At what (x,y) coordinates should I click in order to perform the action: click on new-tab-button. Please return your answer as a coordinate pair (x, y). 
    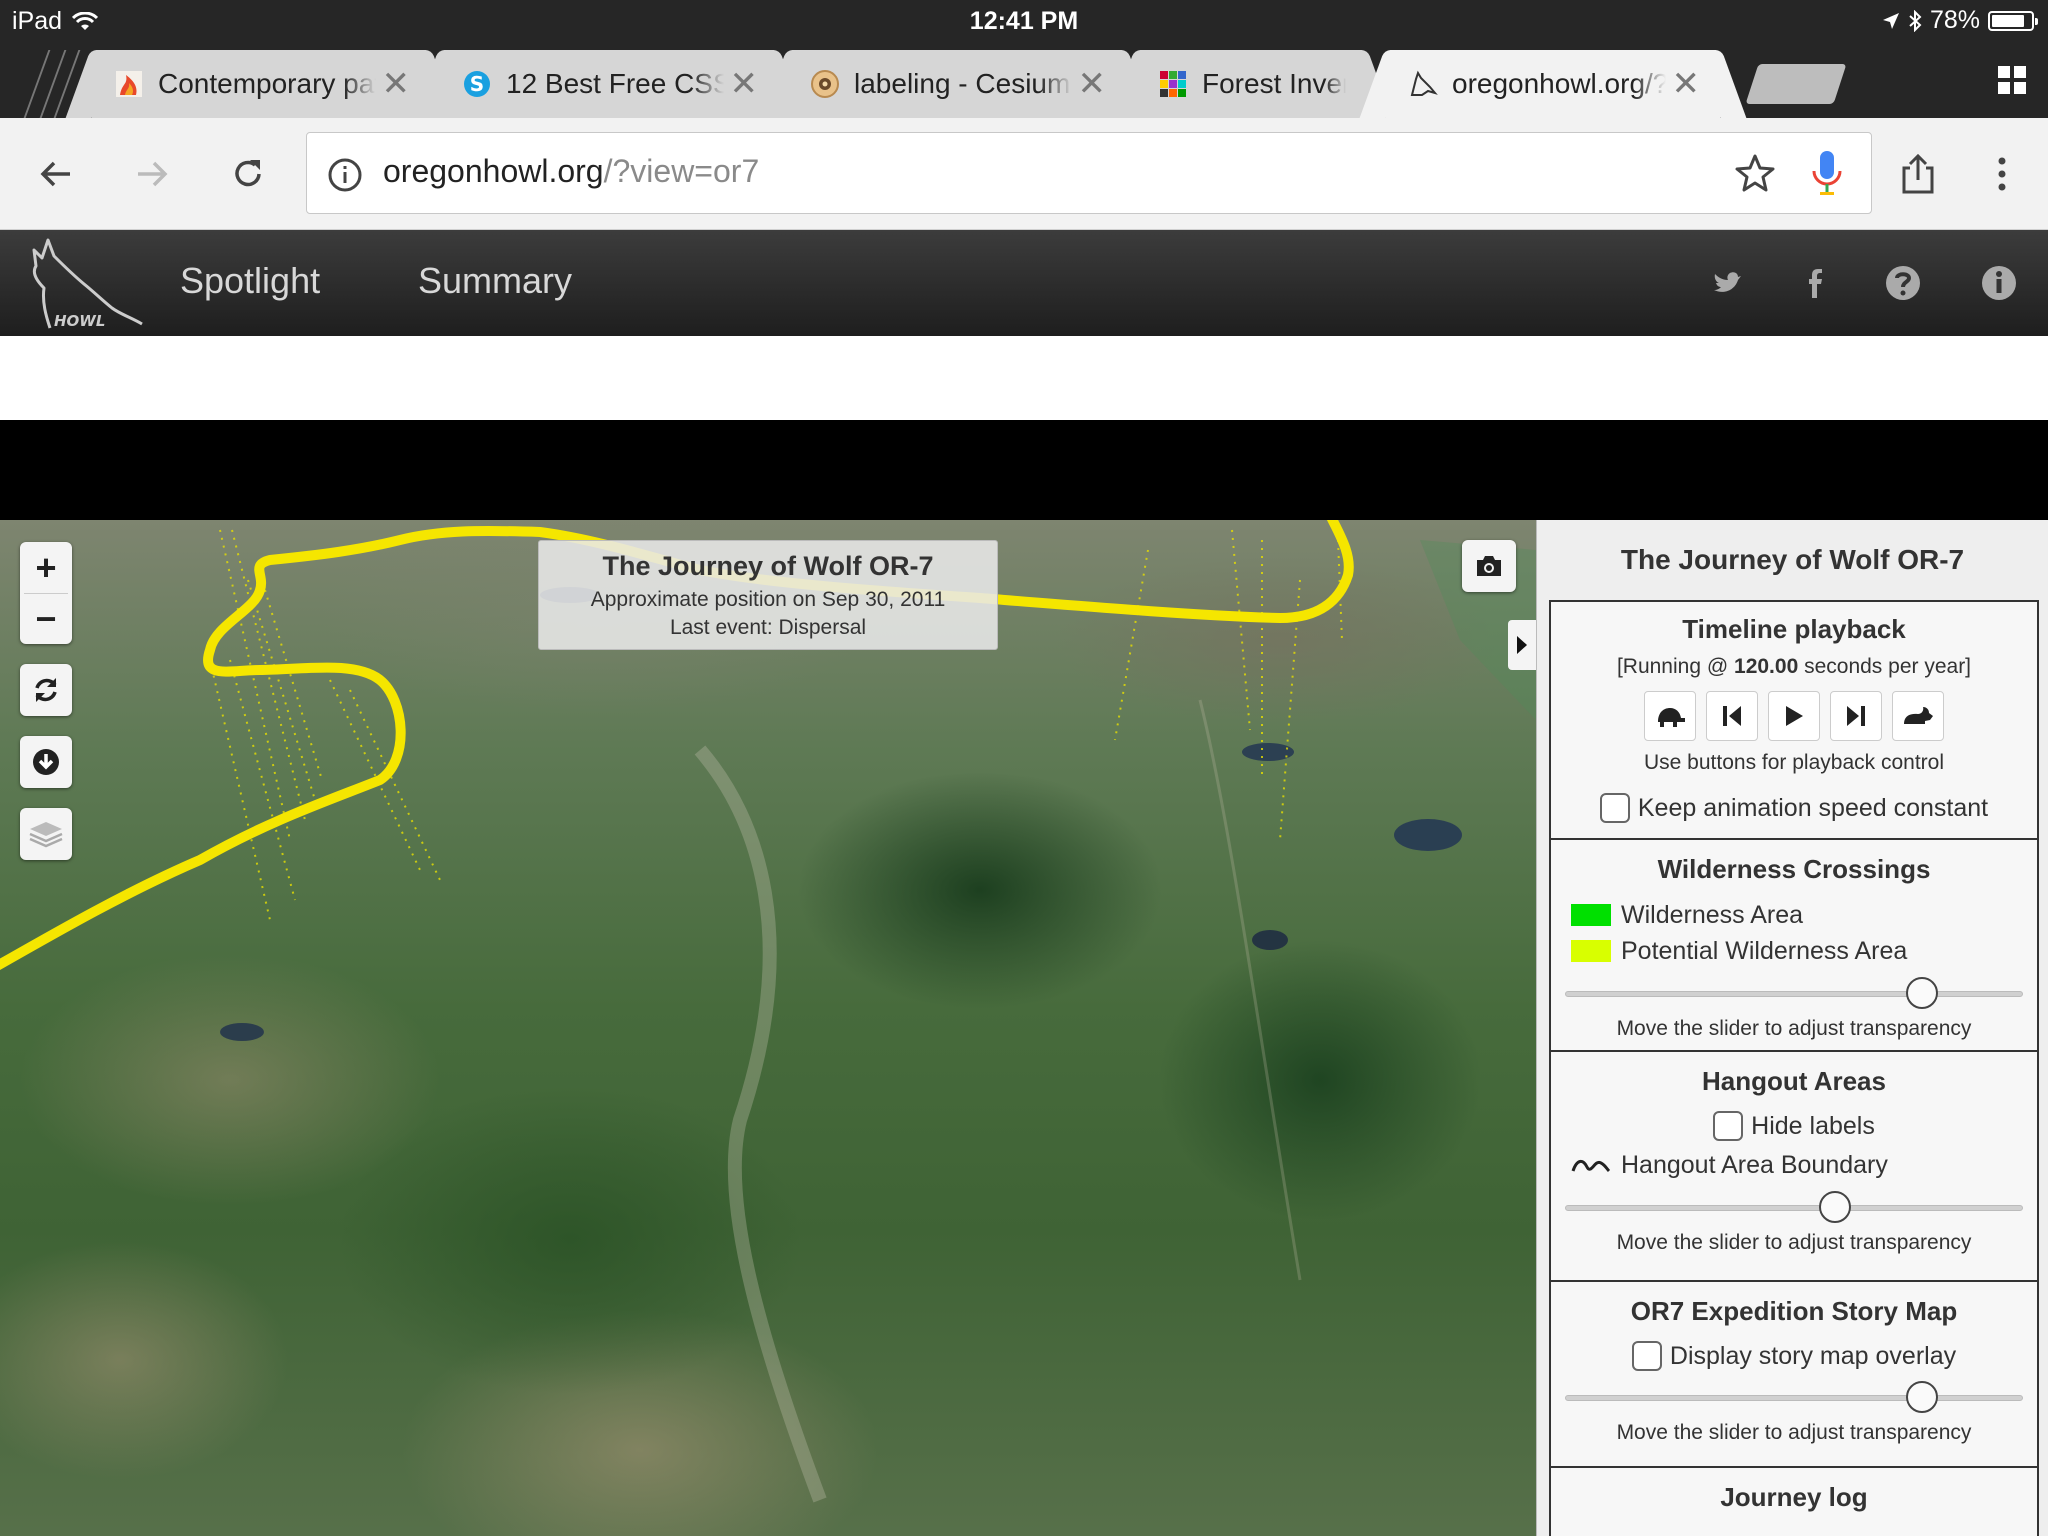
    Looking at the image, I should click on (1796, 84).